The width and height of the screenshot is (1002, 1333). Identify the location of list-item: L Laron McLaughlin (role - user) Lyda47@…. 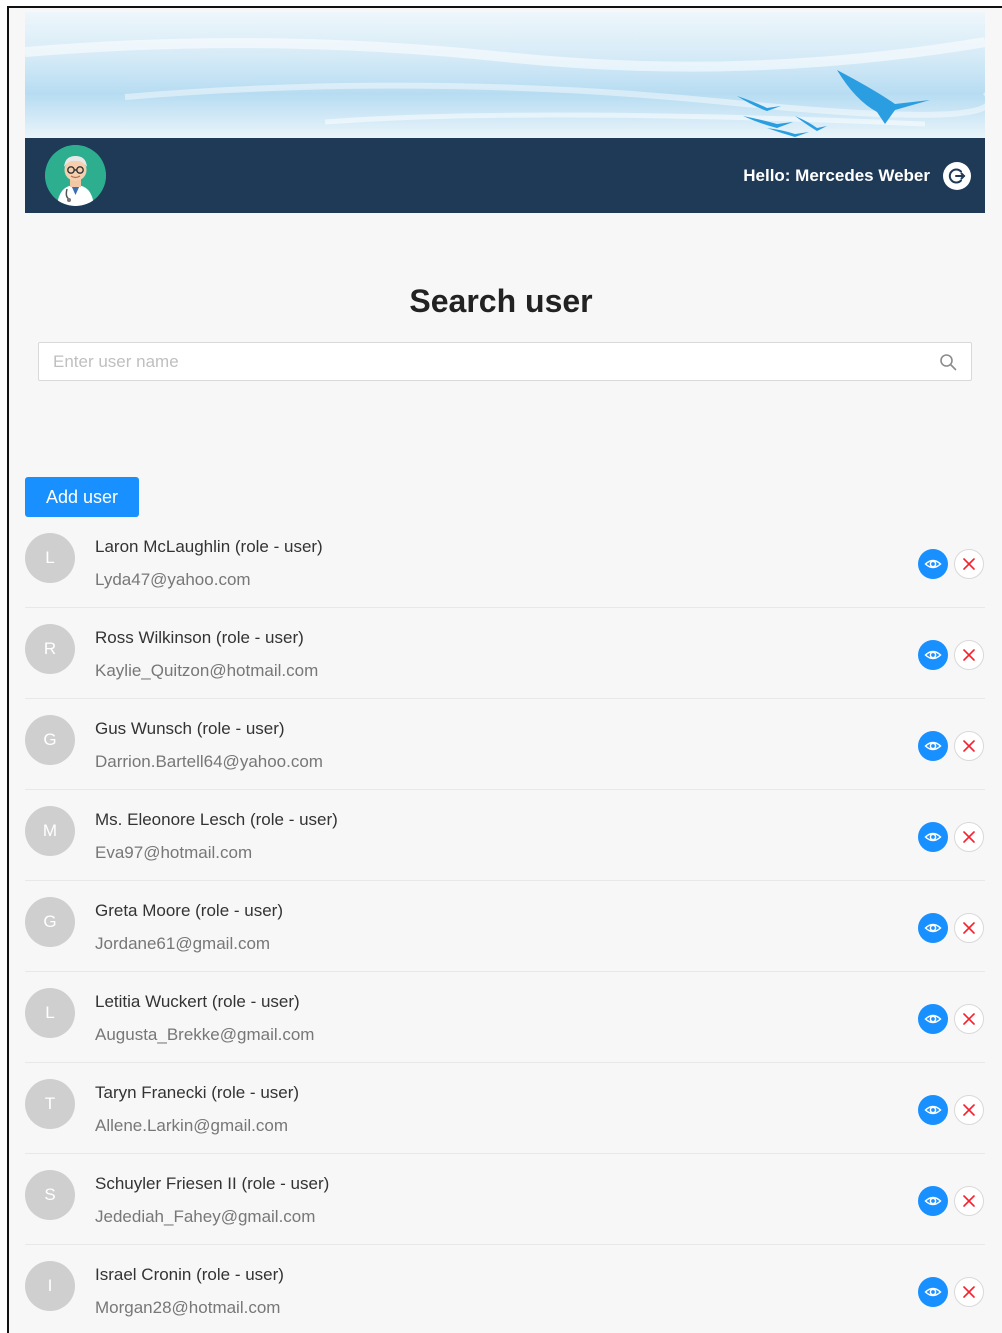
(505, 562).